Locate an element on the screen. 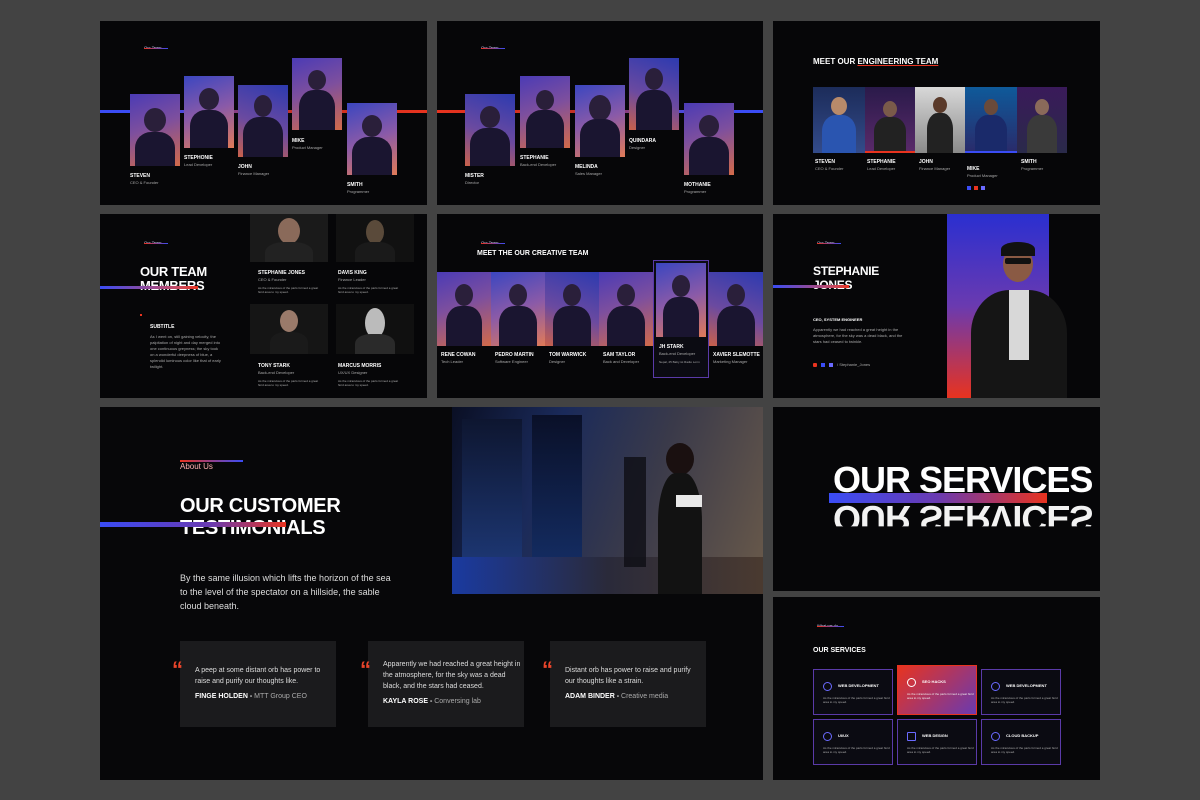 The height and width of the screenshot is (800, 1200). member-name: DAVIS KING Finance Leader is located at coordinates (352, 276).